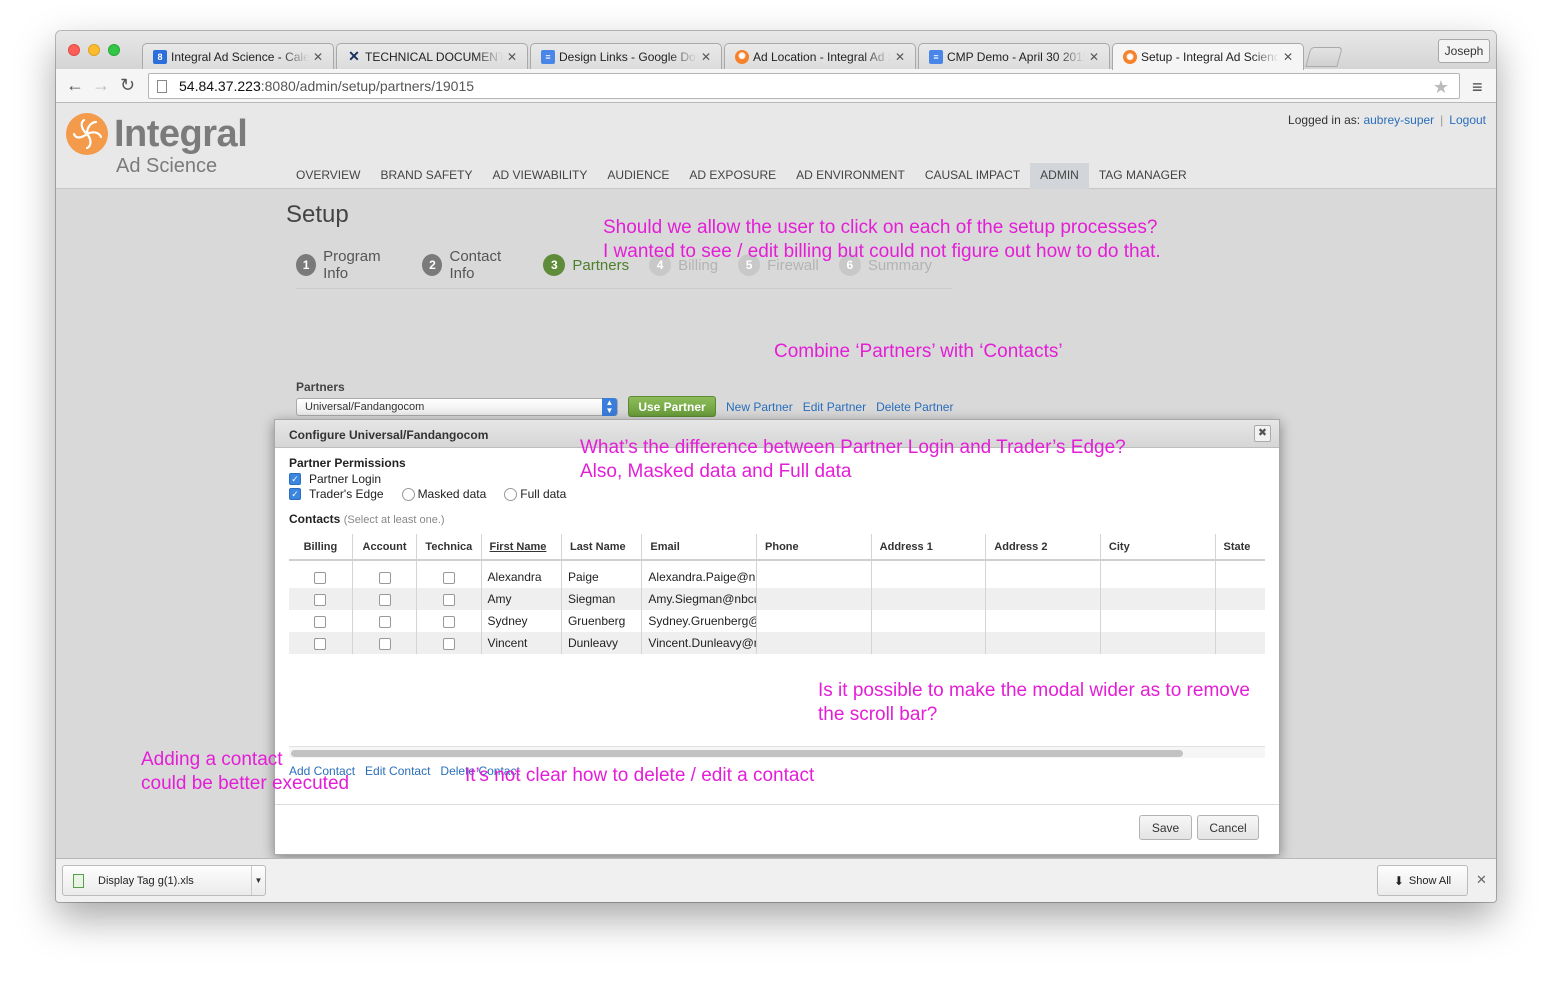 The image size is (1552, 982). What do you see at coordinates (1059, 176) in the screenshot?
I see `nav-admin: ADMIN` at bounding box center [1059, 176].